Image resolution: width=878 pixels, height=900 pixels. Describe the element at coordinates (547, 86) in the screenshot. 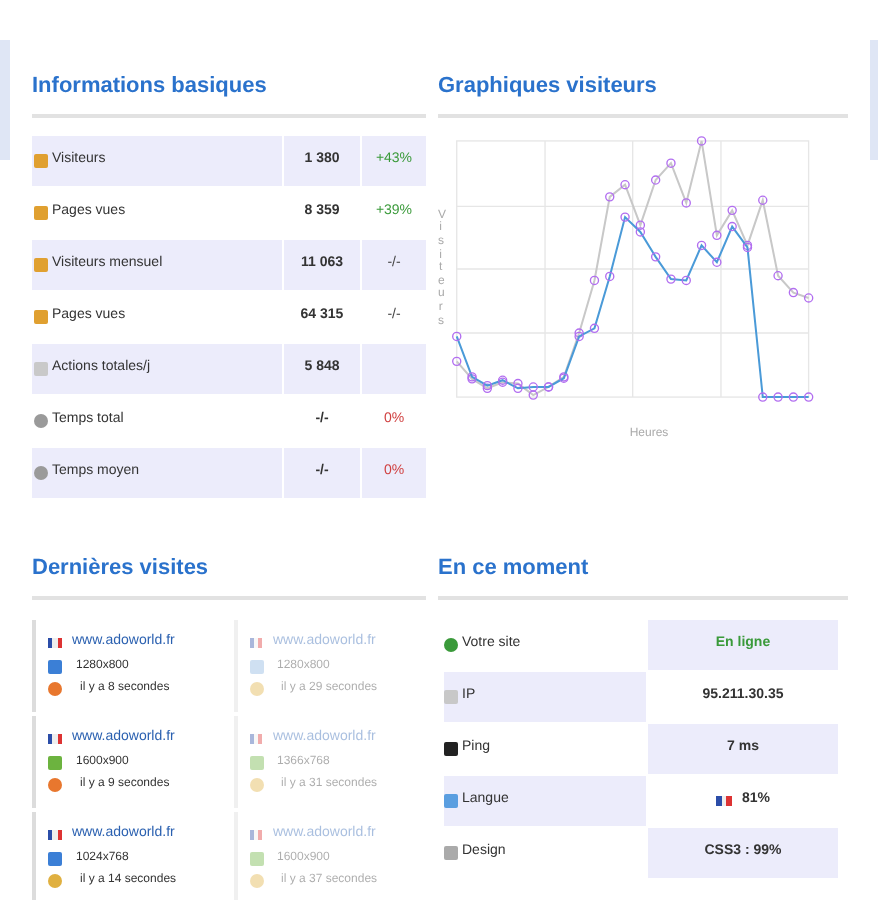

I see `section-title: Graphiques visiteurs` at that location.